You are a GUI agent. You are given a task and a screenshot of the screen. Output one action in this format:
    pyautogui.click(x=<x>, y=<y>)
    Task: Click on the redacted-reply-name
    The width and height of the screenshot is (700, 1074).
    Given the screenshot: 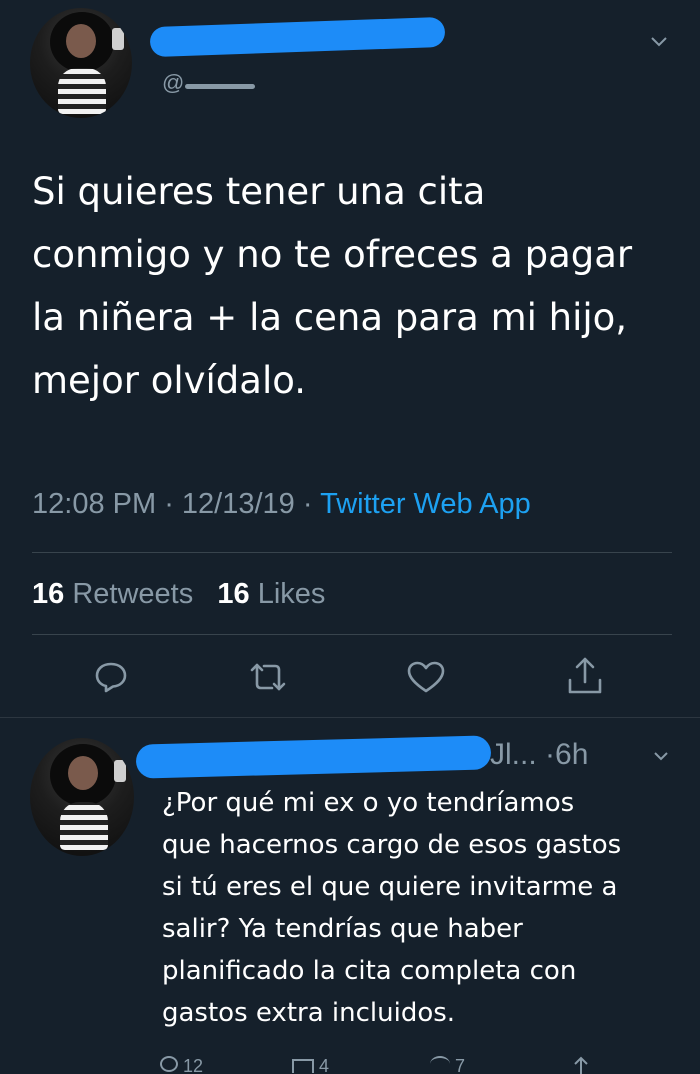 What is the action you would take?
    pyautogui.click(x=313, y=757)
    